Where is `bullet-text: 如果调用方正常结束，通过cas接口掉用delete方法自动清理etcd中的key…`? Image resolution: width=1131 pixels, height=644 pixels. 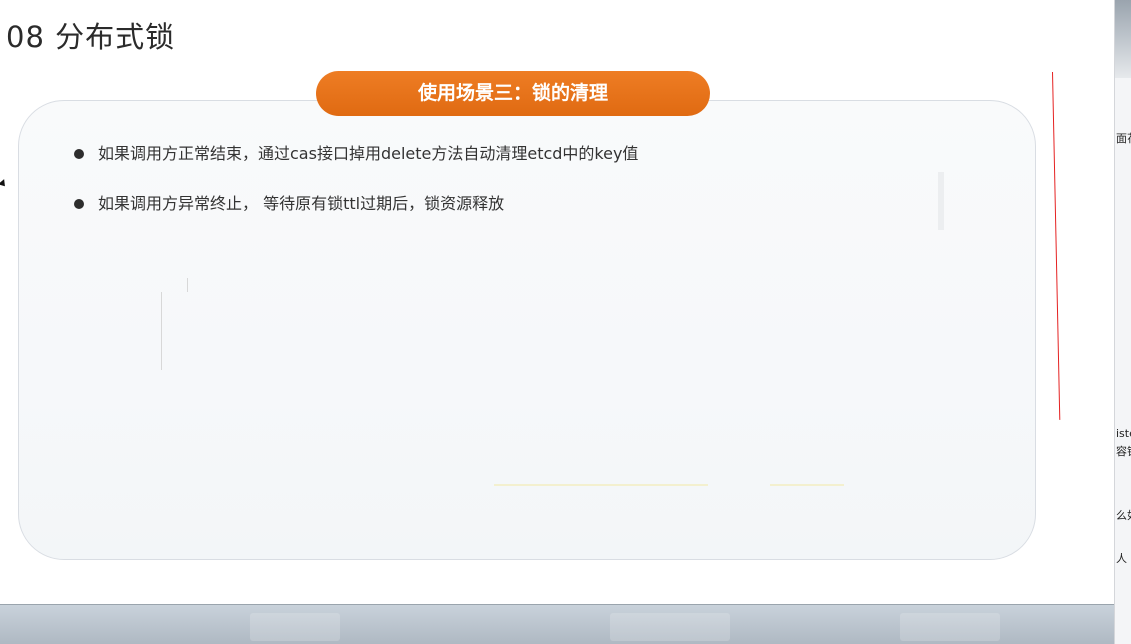 bullet-text: 如果调用方正常结束，通过cas接口掉用delete方法自动清理etcd中的key… is located at coordinates (368, 153).